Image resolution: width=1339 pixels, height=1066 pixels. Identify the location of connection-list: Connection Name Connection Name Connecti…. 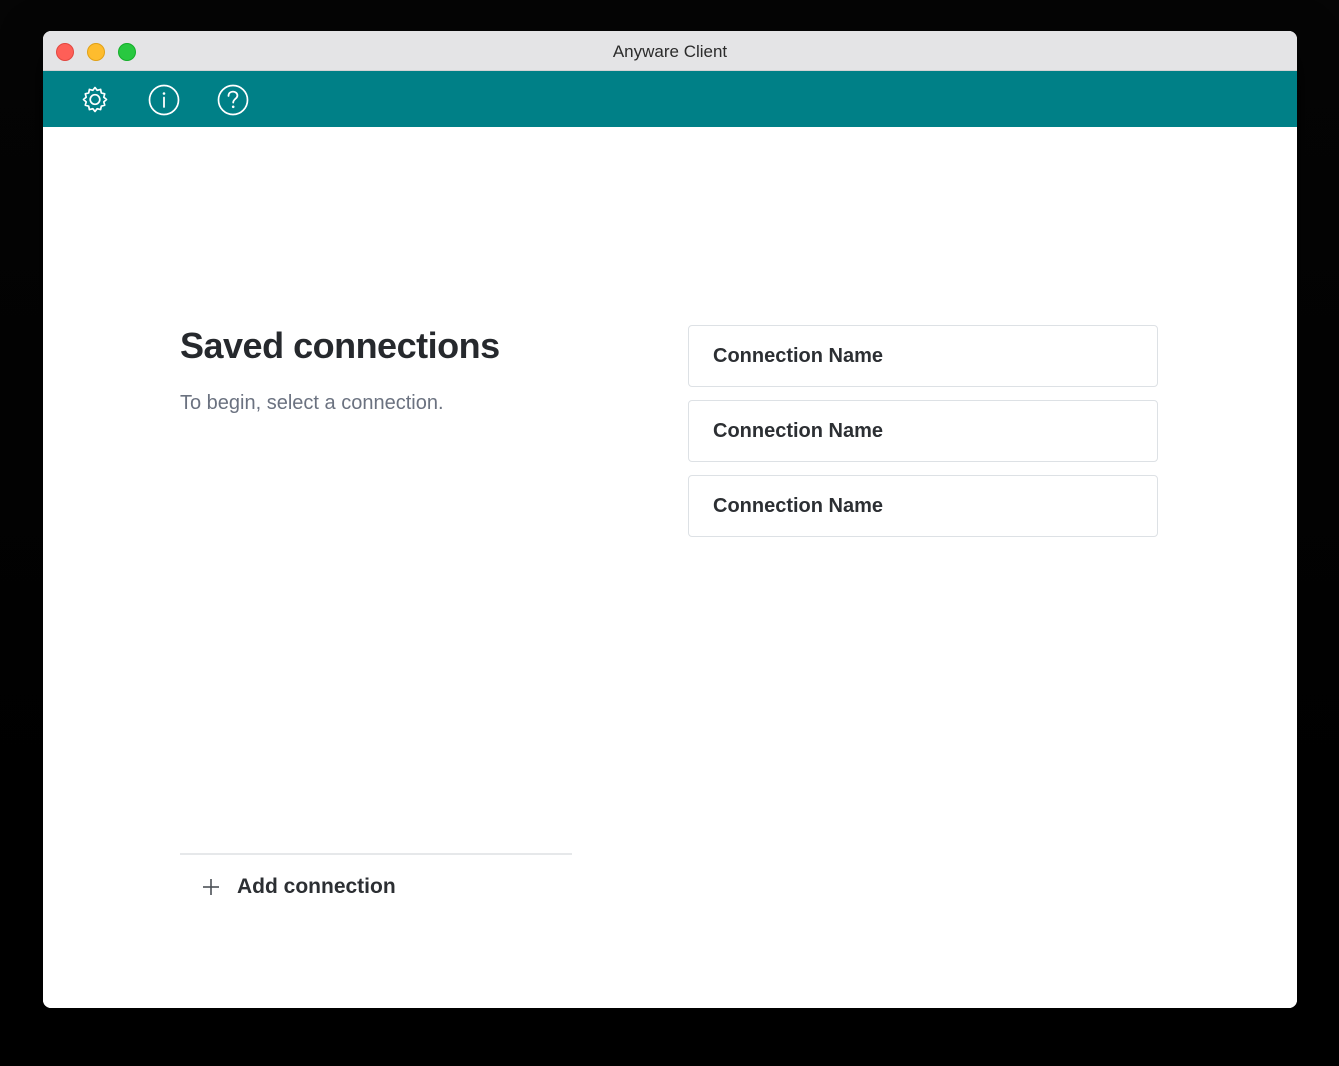
(923, 437).